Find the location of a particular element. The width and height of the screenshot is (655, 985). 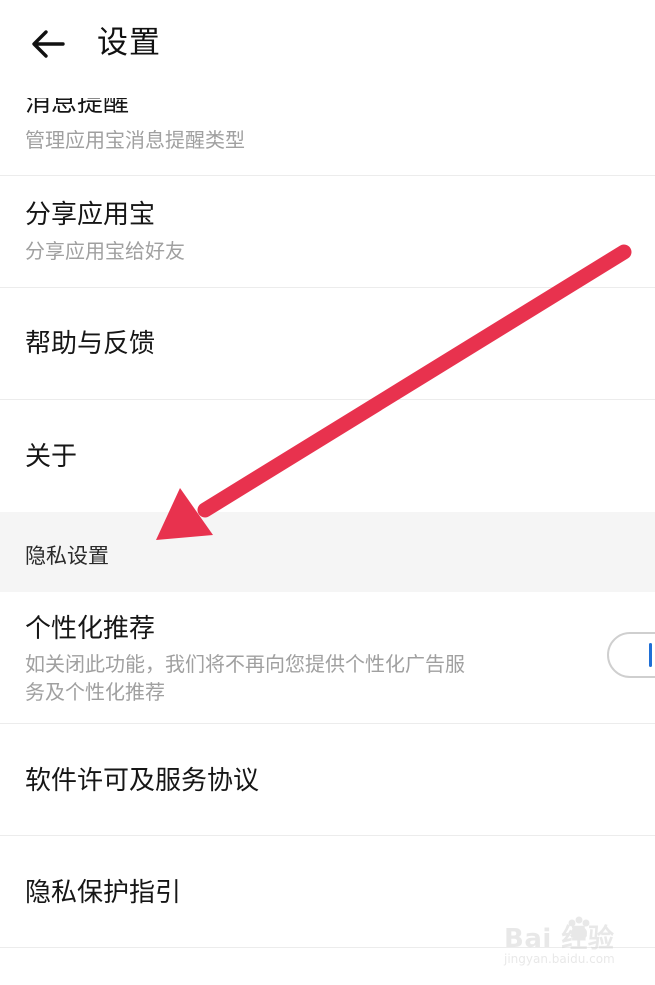

item-subtitle: 务及个性化推荐 is located at coordinates (95, 692).